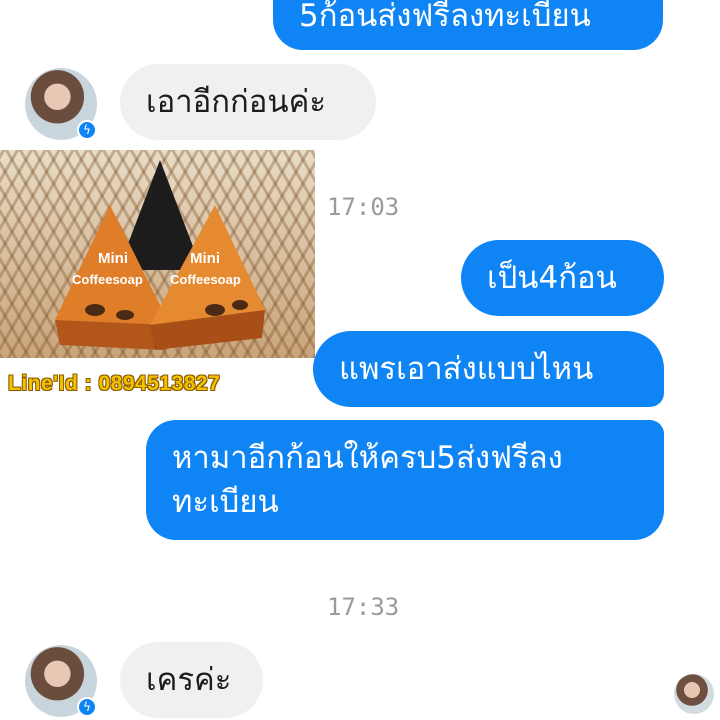 Image resolution: width=720 pixels, height=720 pixels. What do you see at coordinates (189, 680) in the screenshot?
I see `message-text: เครค่ะ` at bounding box center [189, 680].